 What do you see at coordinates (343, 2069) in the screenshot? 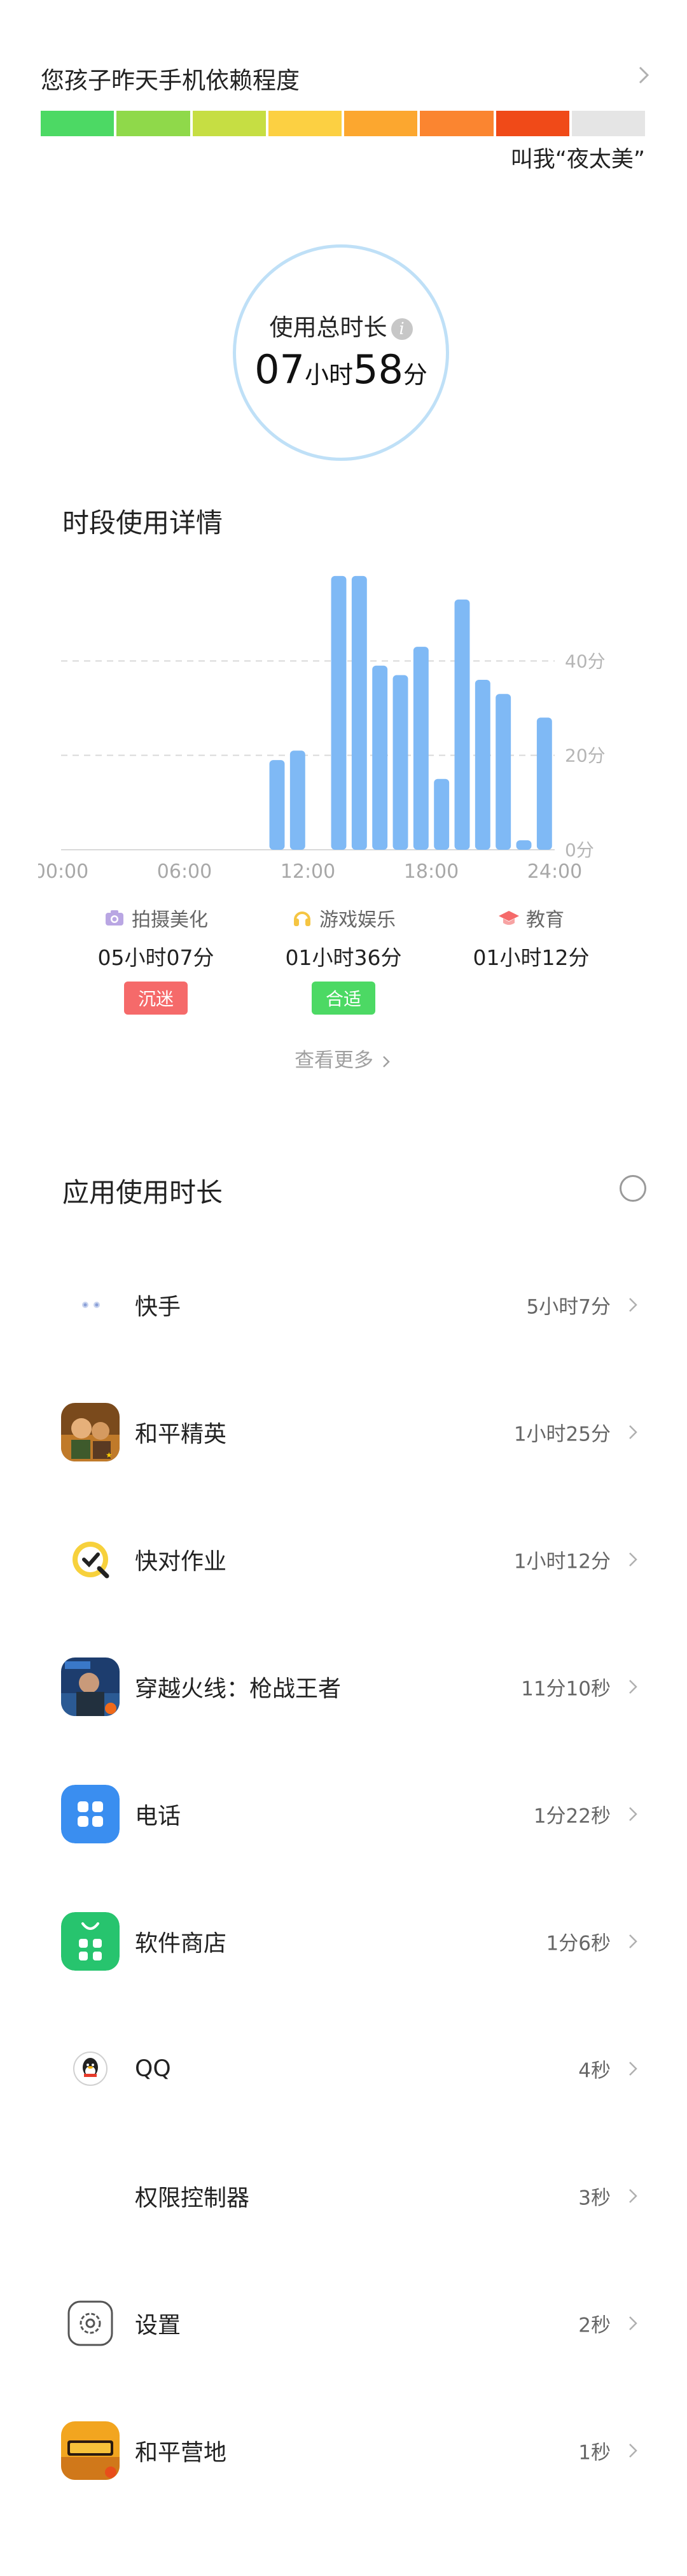
I see `app-row-qq: QQ 4秒` at bounding box center [343, 2069].